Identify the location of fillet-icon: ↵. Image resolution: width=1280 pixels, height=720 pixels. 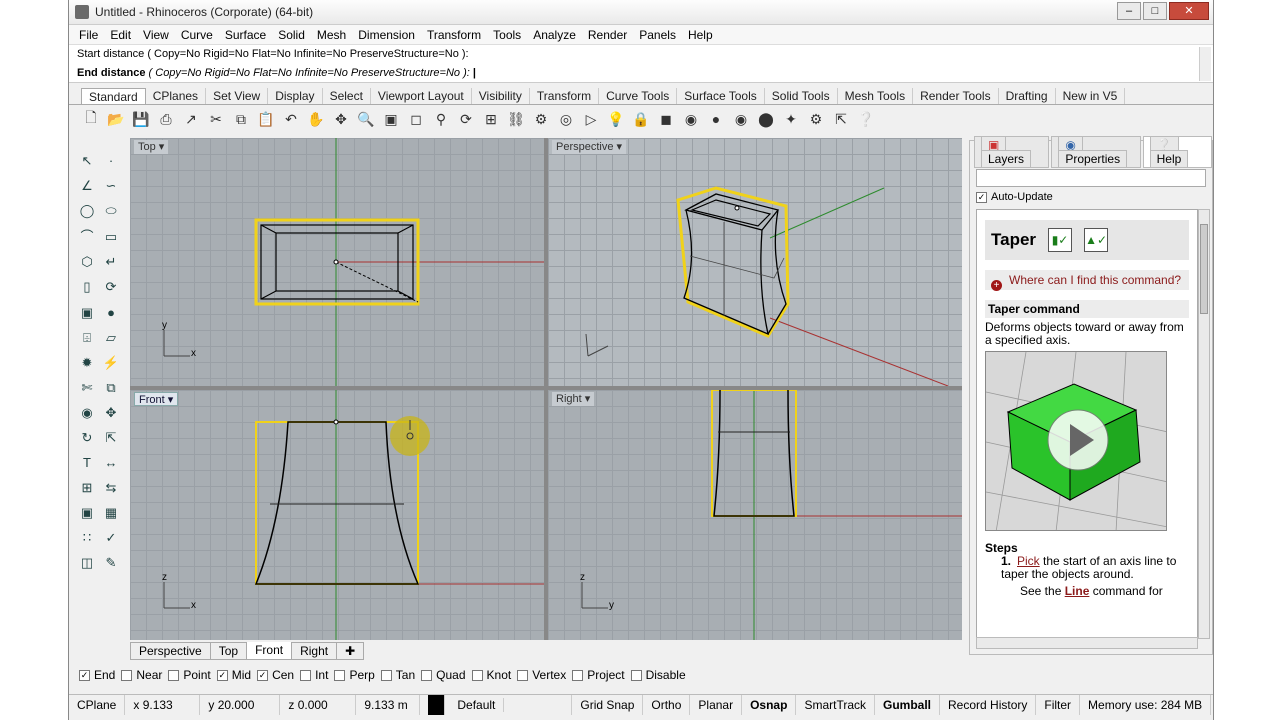
(111, 262).